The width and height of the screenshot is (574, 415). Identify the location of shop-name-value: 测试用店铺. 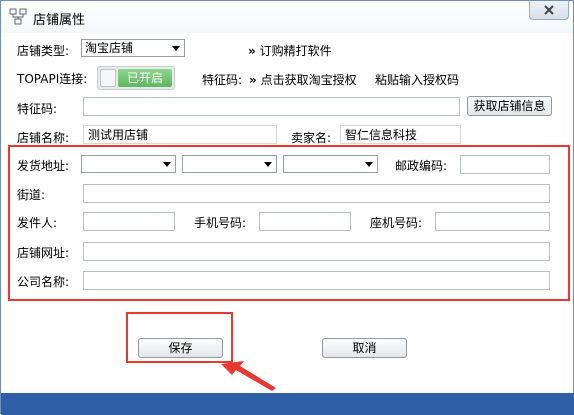
(118, 135).